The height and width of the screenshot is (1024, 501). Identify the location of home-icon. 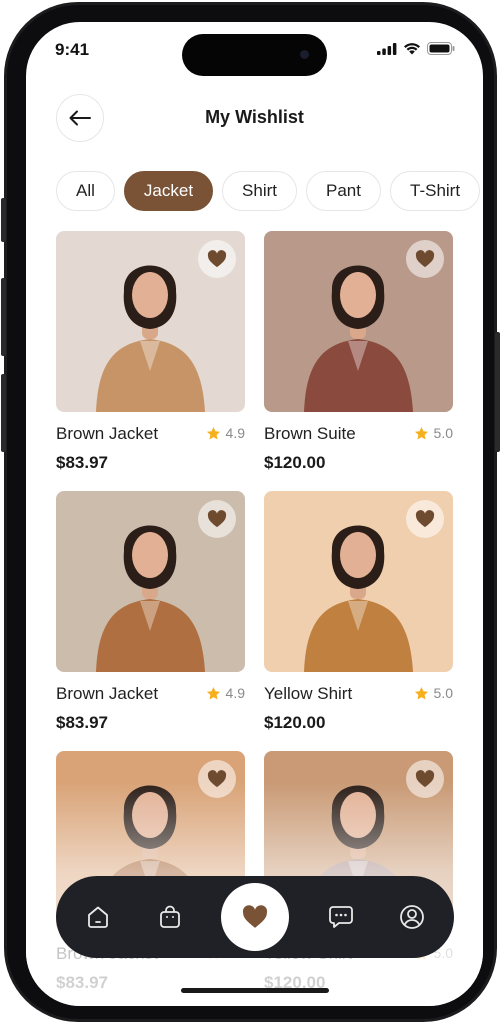
(98, 917).